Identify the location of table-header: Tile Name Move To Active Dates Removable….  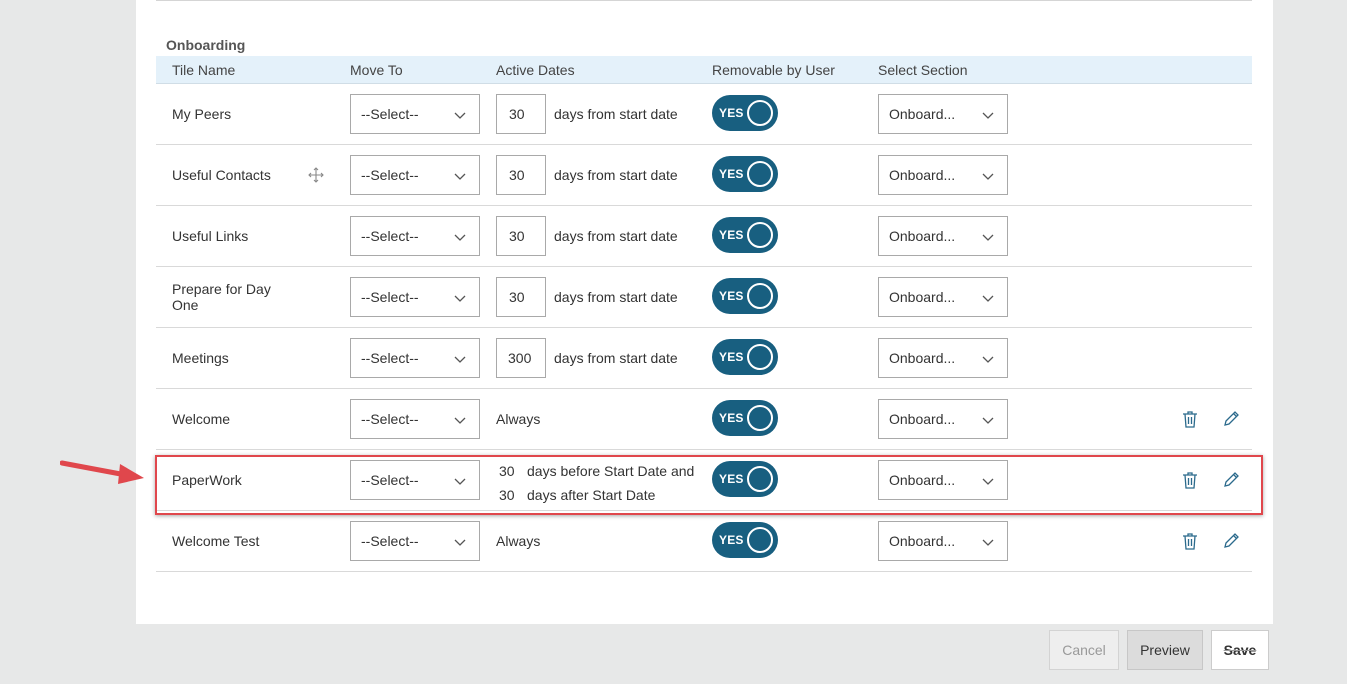
(704, 70).